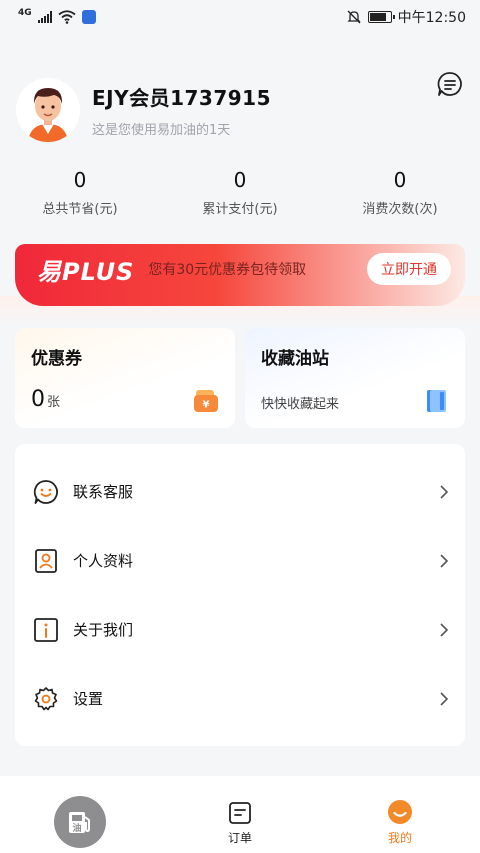 Image resolution: width=480 pixels, height=853 pixels. I want to click on menu-label: 设置, so click(88, 699).